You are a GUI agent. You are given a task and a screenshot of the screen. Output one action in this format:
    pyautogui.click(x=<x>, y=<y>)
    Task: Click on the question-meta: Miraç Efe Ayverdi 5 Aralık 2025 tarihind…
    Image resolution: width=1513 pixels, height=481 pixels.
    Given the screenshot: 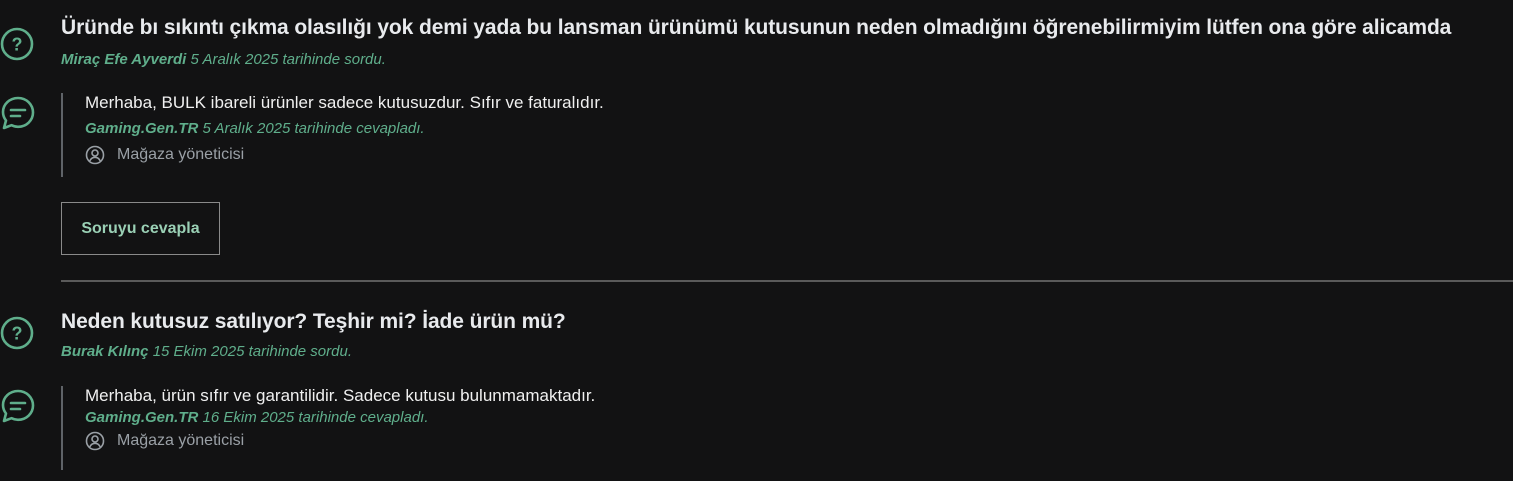 What is the action you would take?
    pyautogui.click(x=223, y=59)
    